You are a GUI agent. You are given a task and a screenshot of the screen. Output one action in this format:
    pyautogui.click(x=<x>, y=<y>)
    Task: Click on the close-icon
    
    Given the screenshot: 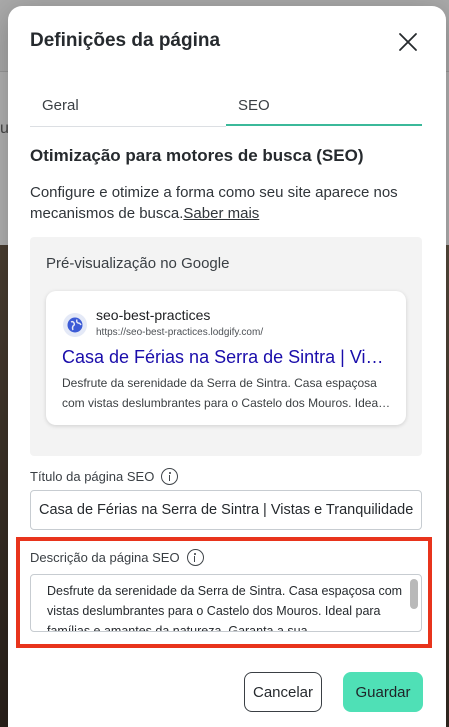 What is the action you would take?
    pyautogui.click(x=408, y=42)
    